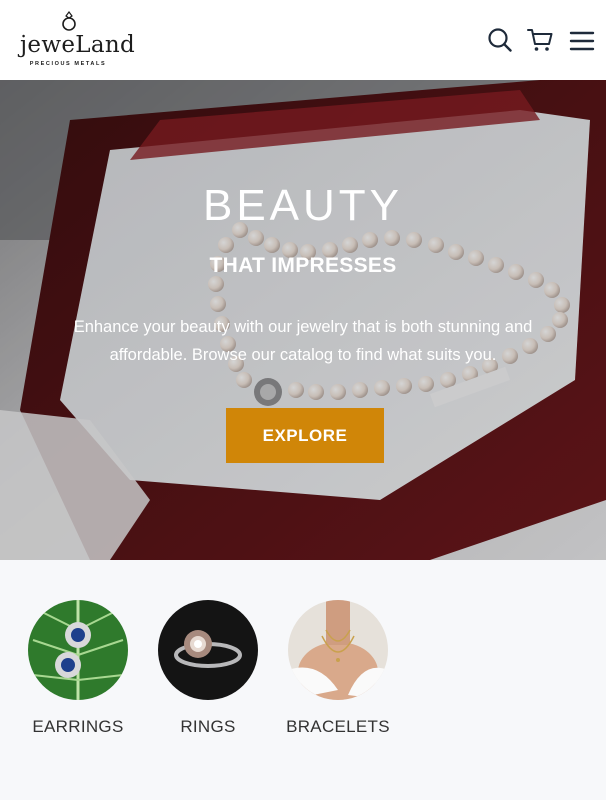 The width and height of the screenshot is (606, 800). I want to click on ring-logo-icon, so click(69, 21).